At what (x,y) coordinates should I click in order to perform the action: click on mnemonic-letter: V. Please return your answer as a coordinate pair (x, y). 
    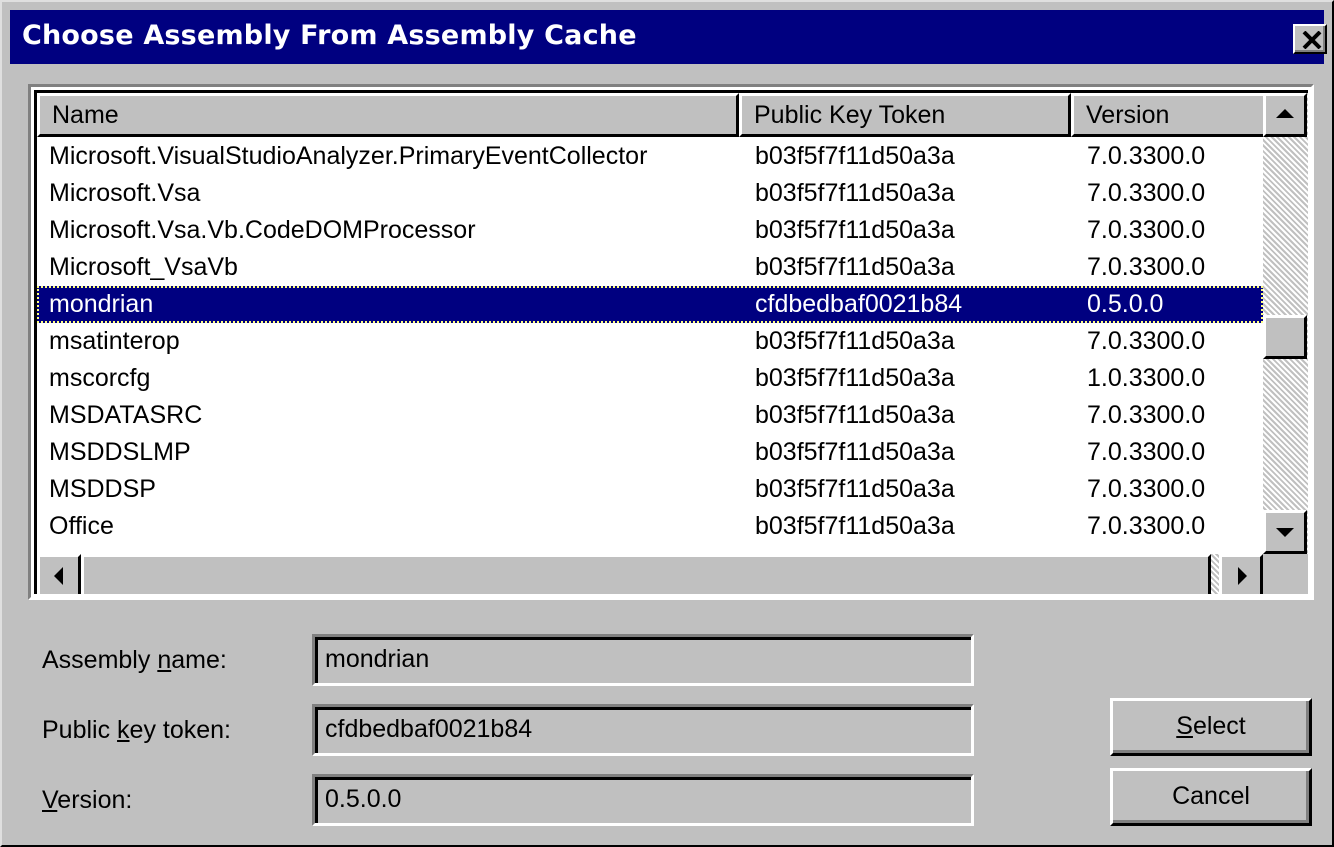
    Looking at the image, I should click on (50, 800).